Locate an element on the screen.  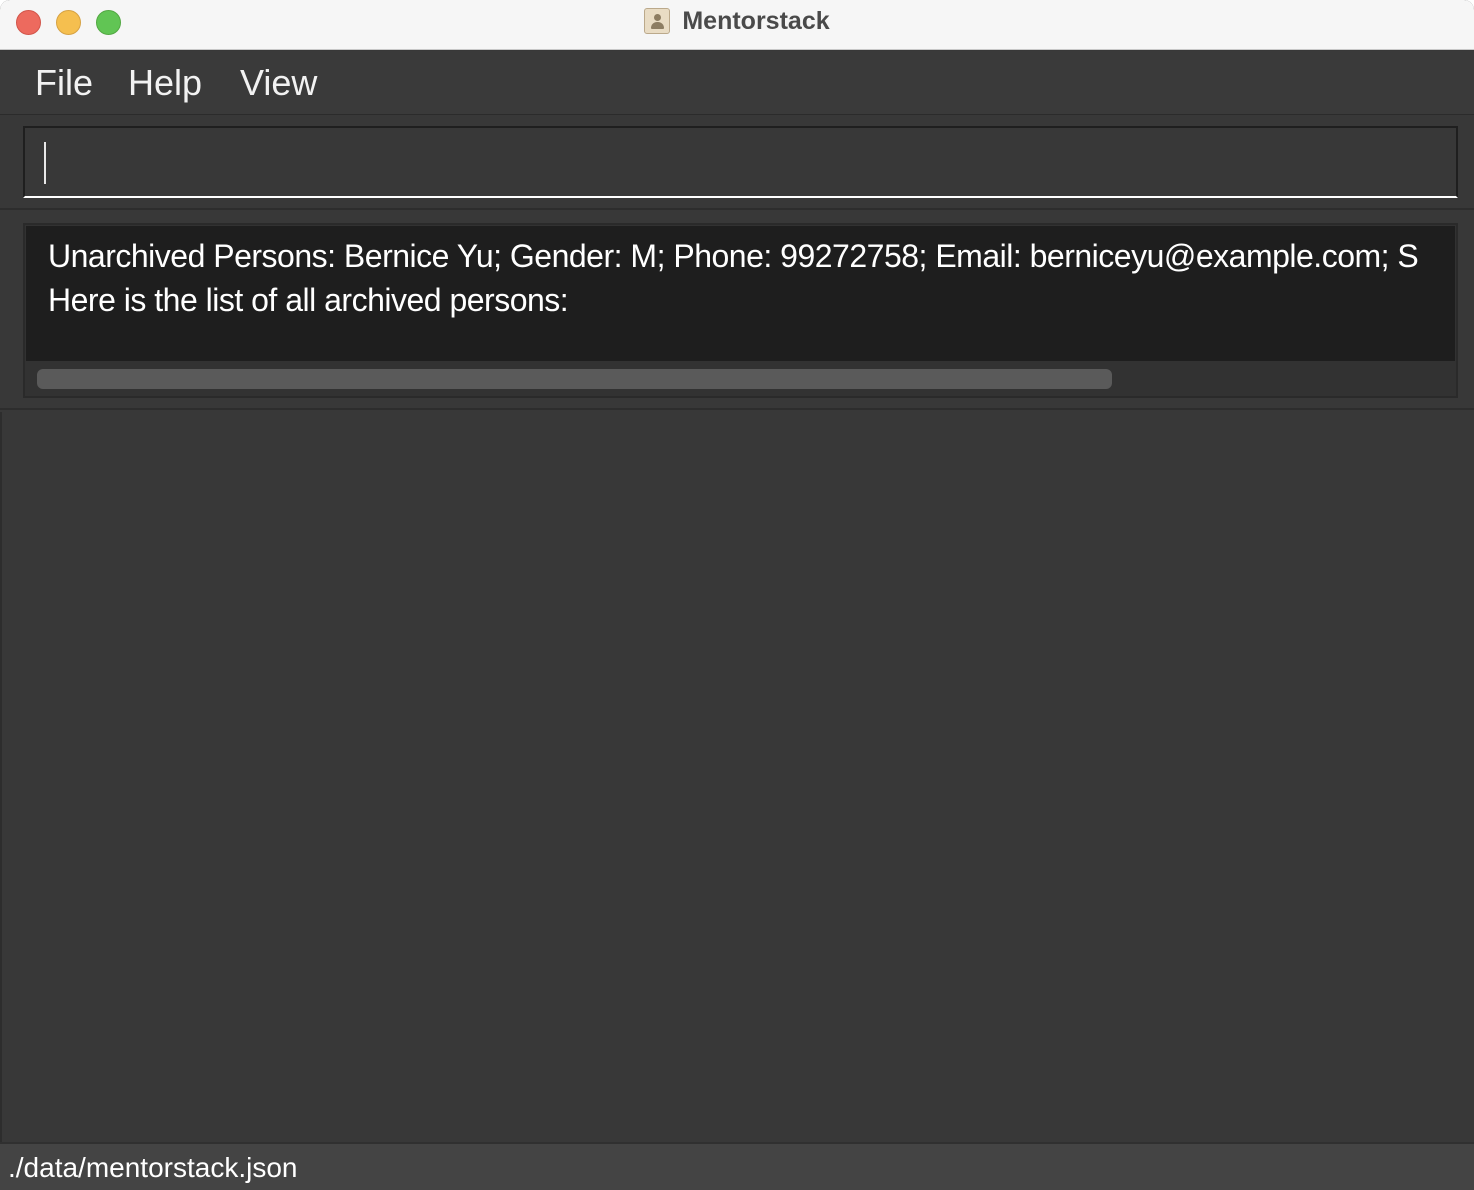
contacts-book-icon is located at coordinates (657, 21).